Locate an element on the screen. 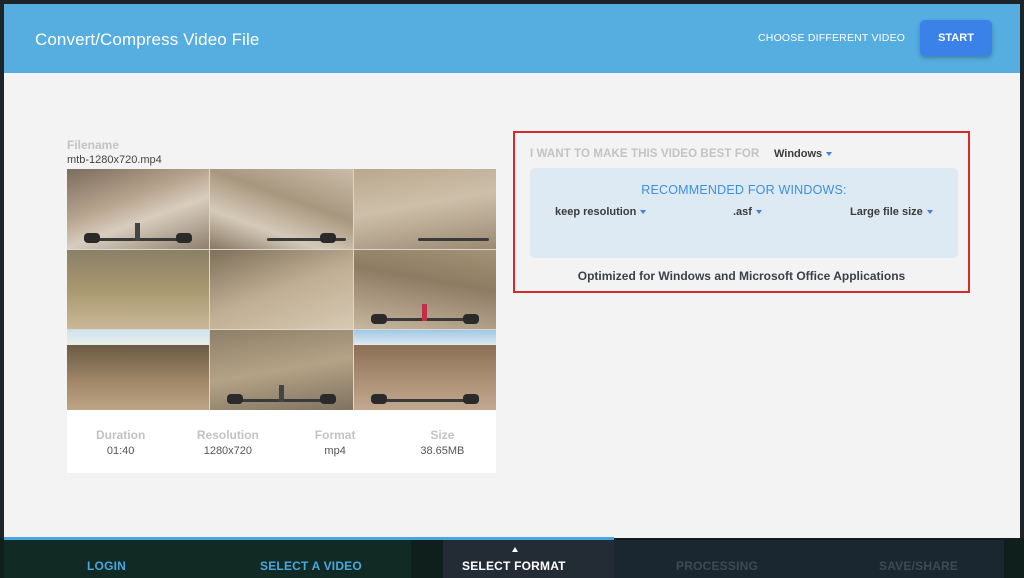 Image resolution: width=1024 pixels, height=578 pixels. format-value: .asf is located at coordinates (742, 212).